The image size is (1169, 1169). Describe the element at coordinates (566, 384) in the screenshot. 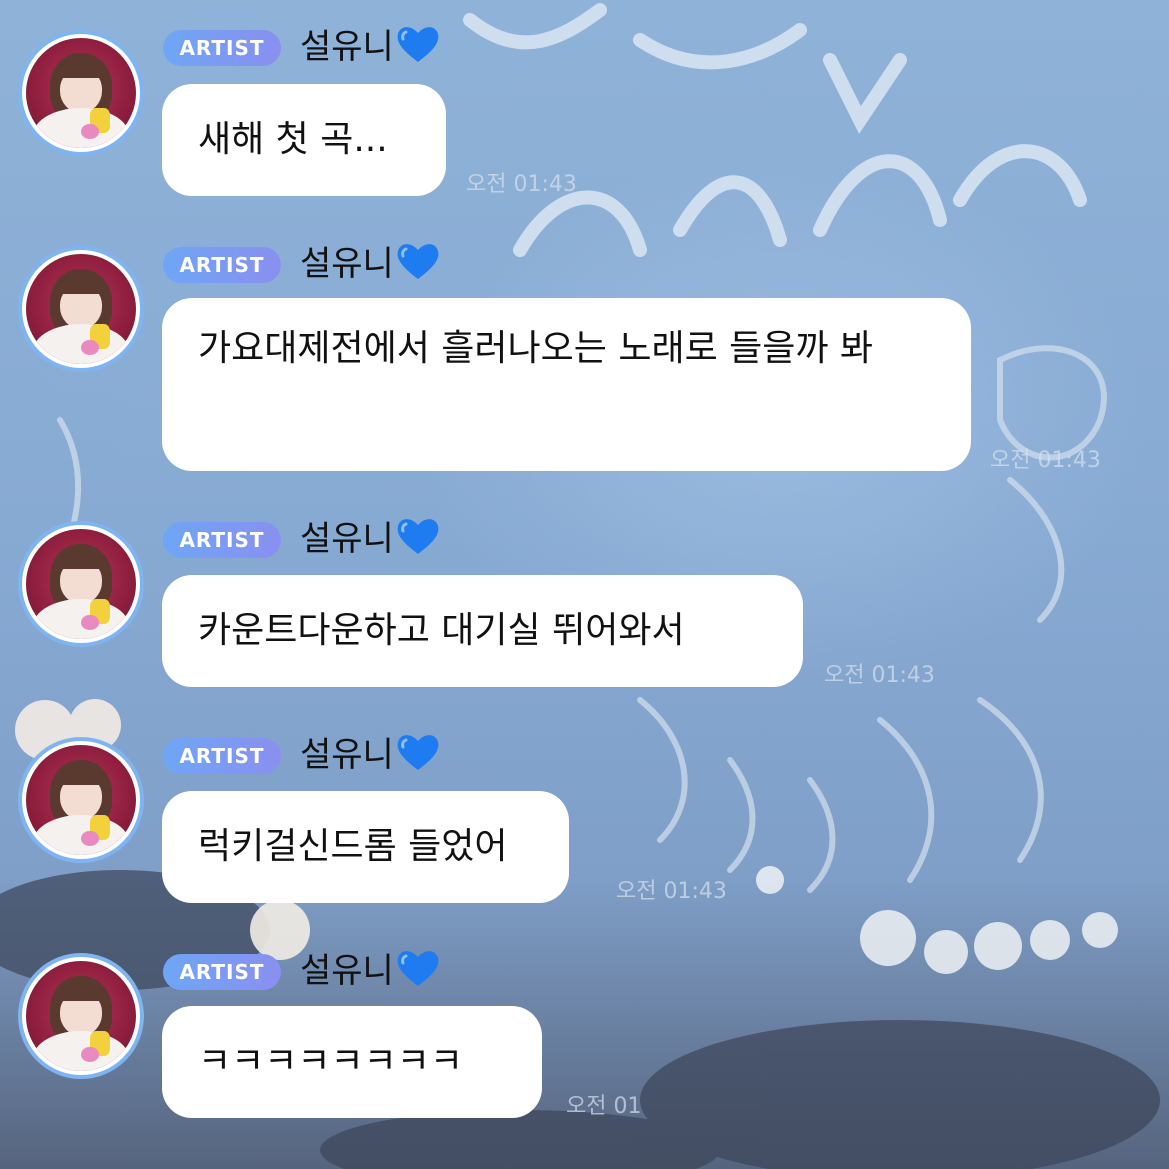

I see `message-bubble: 가요대제전에서 흘러나오는 노래로 들을까 봐` at that location.